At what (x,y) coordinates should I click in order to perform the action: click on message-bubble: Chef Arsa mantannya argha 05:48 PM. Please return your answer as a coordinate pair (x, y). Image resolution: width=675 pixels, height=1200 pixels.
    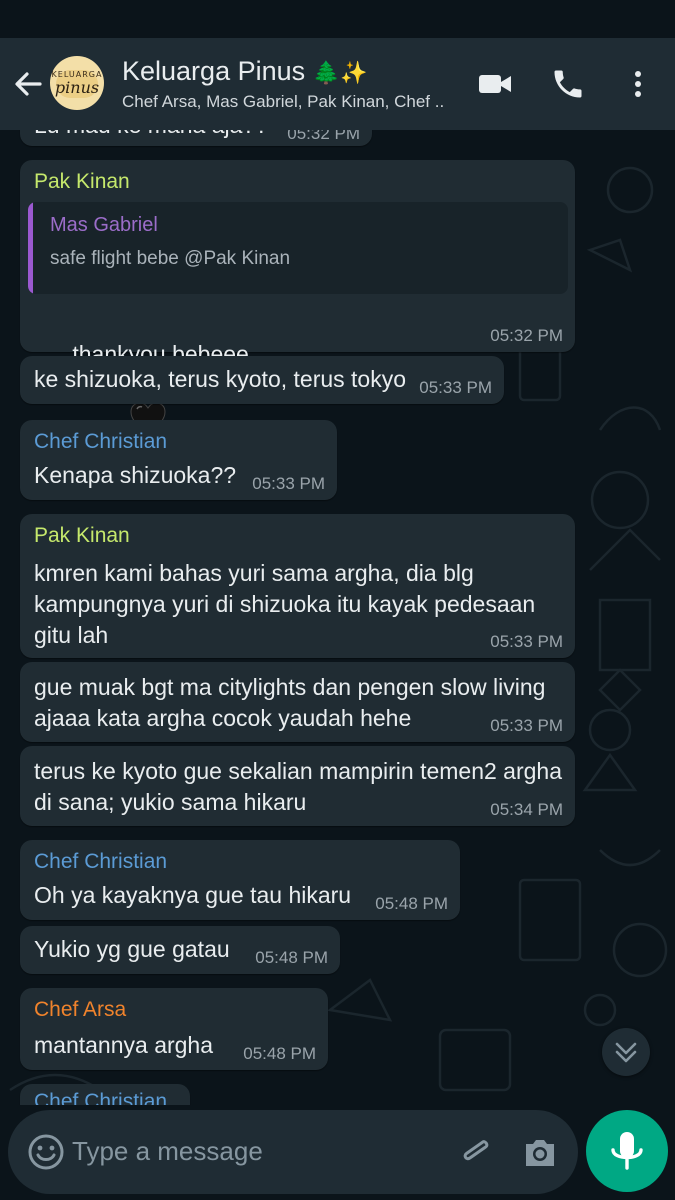
    Looking at the image, I should click on (174, 1029).